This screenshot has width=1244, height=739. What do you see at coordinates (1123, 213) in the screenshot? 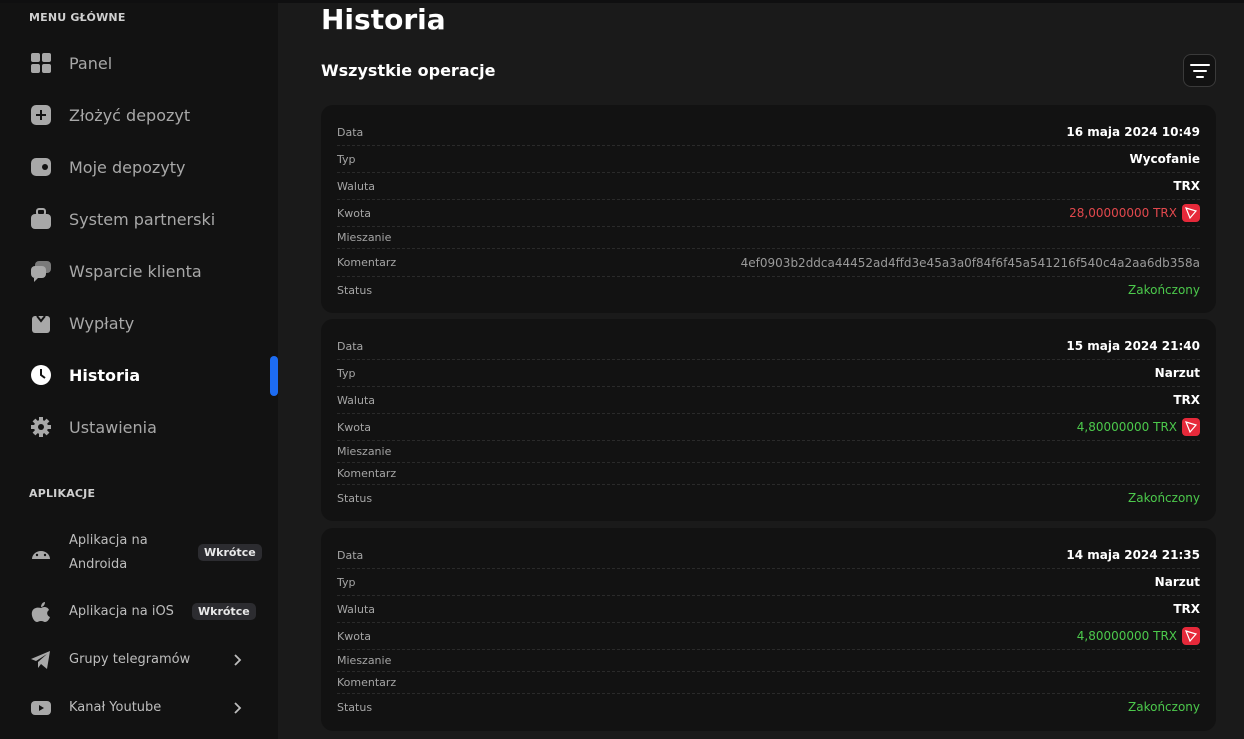
I see `amount-text: 28,00000000 TRX` at bounding box center [1123, 213].